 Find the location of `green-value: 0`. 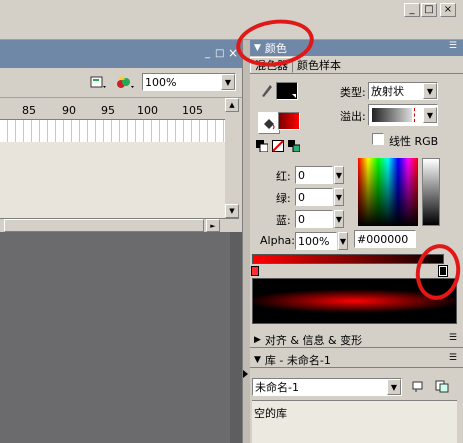

green-value: 0 is located at coordinates (301, 197).